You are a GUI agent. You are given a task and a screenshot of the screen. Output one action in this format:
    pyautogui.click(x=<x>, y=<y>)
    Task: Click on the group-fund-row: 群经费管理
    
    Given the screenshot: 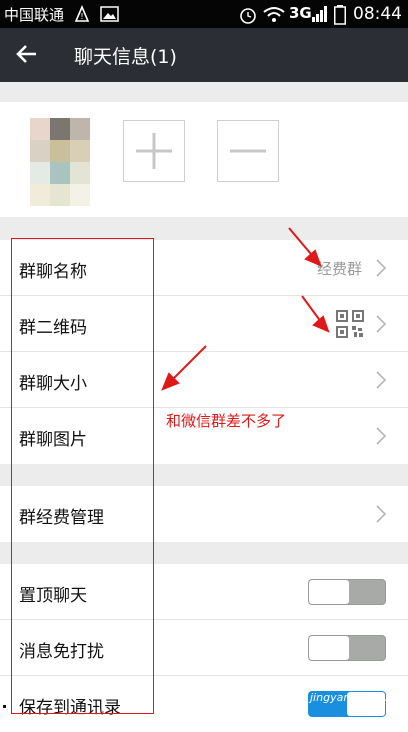 What is the action you would take?
    pyautogui.click(x=204, y=514)
    